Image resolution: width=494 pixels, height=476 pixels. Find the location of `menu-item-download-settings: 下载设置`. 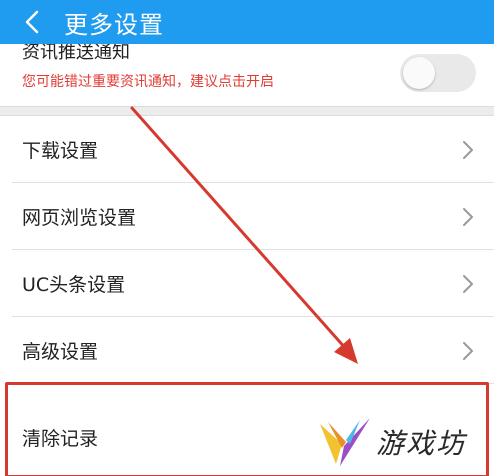

menu-item-download-settings: 下载设置 is located at coordinates (247, 149).